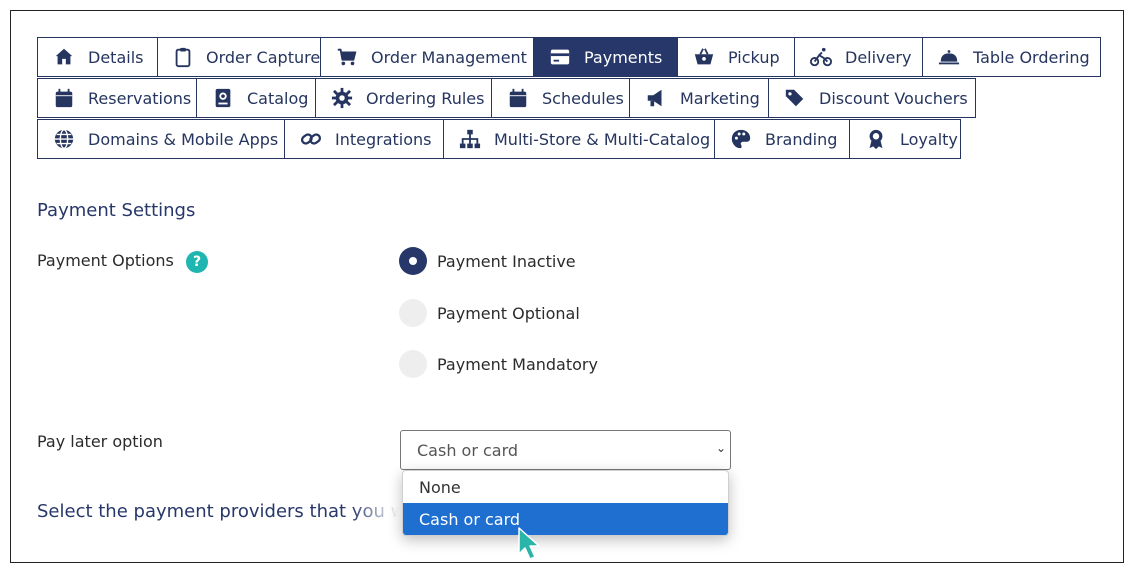  I want to click on tab-label: Order Capture, so click(263, 57).